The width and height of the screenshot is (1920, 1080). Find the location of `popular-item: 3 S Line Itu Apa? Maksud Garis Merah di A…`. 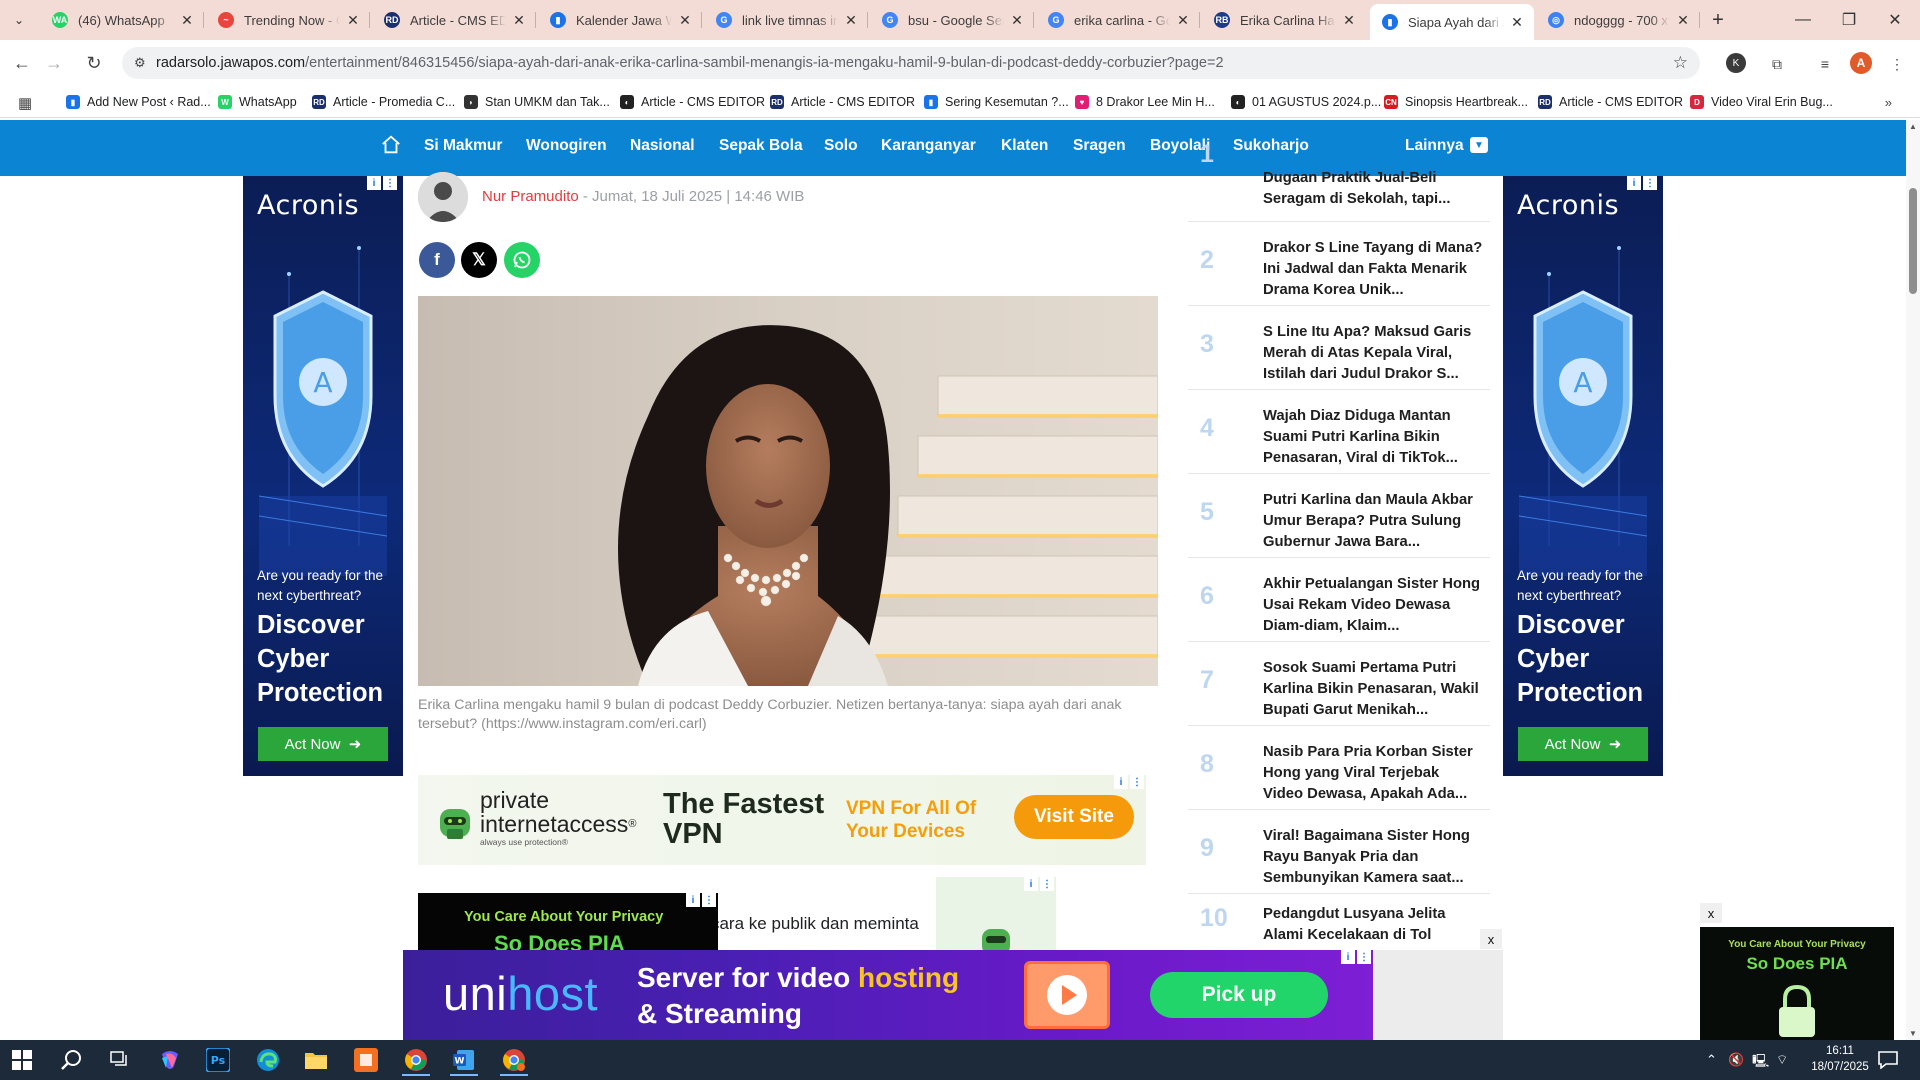

popular-item: 3 S Line Itu Apa? Maksud Garis Merah di A… is located at coordinates (1339, 348).